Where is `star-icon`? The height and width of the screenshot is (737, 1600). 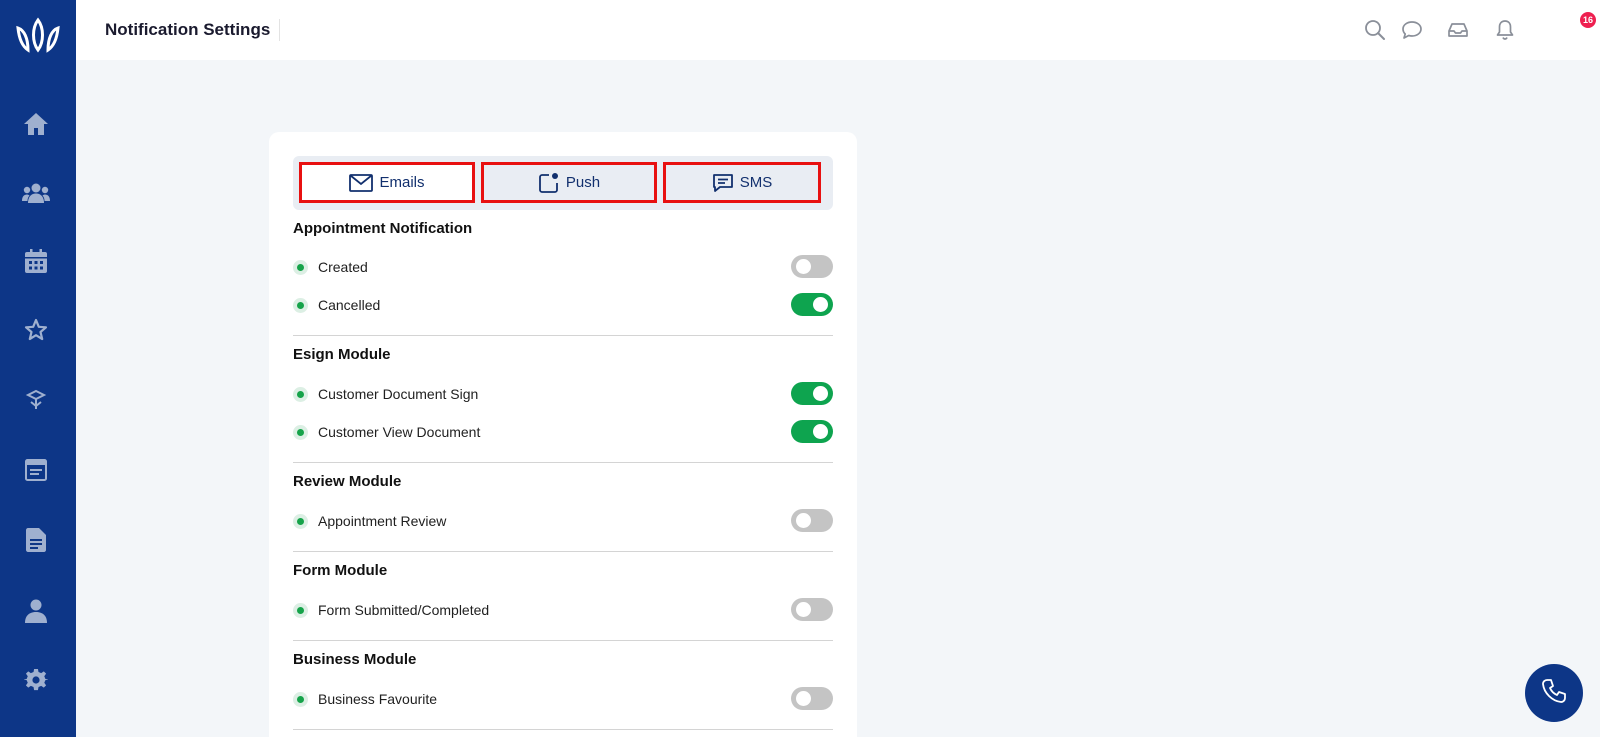
star-icon is located at coordinates (36, 330).